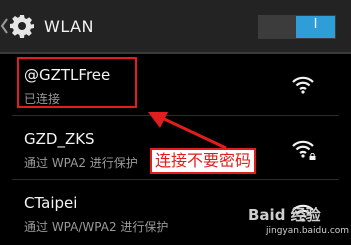 This screenshot has height=245, width=351. I want to click on watermark-url: jingyan.baidu.com, so click(308, 231).